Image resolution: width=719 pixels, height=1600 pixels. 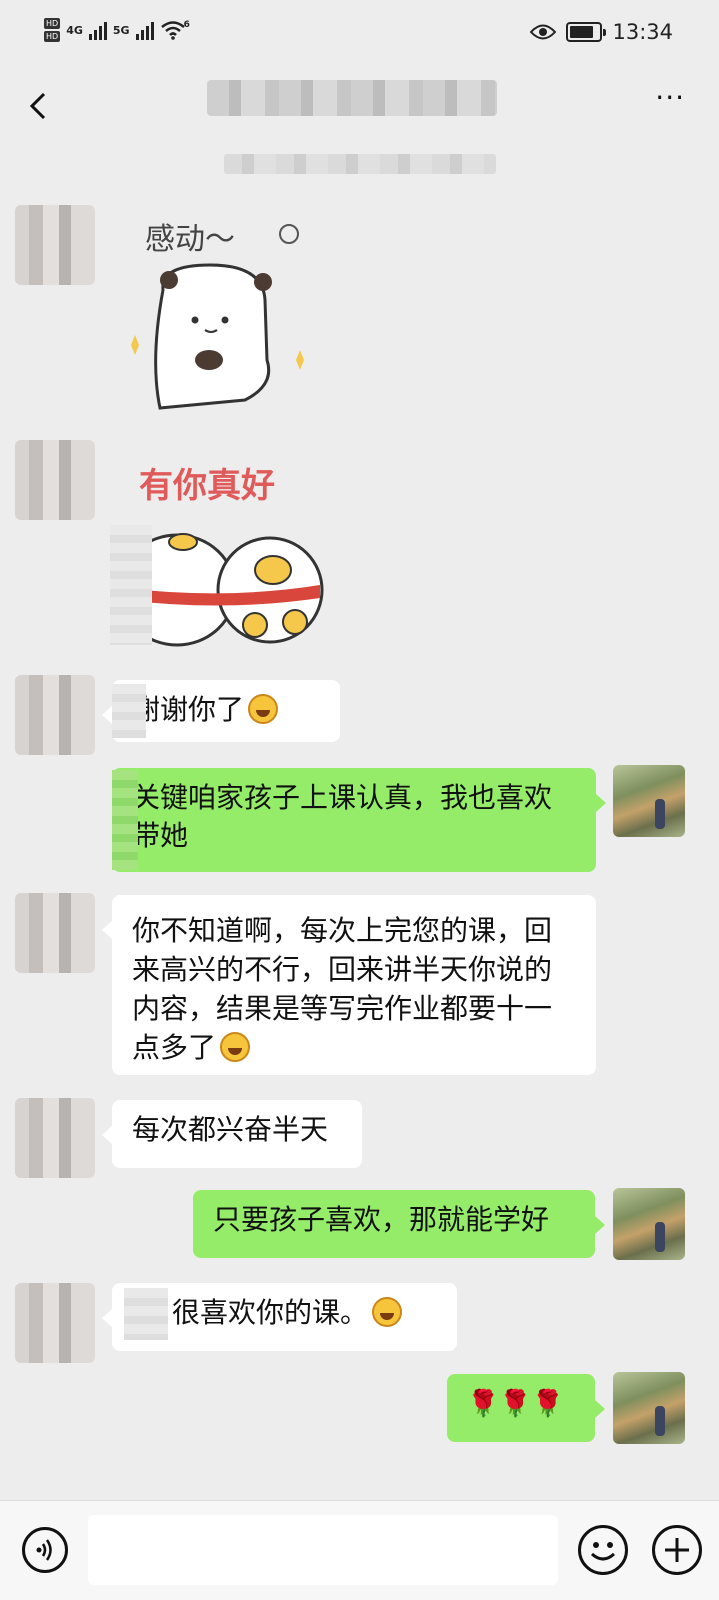 I want to click on message-outgoing: 只要孩子喜欢，那就能学好, so click(x=399, y=1224).